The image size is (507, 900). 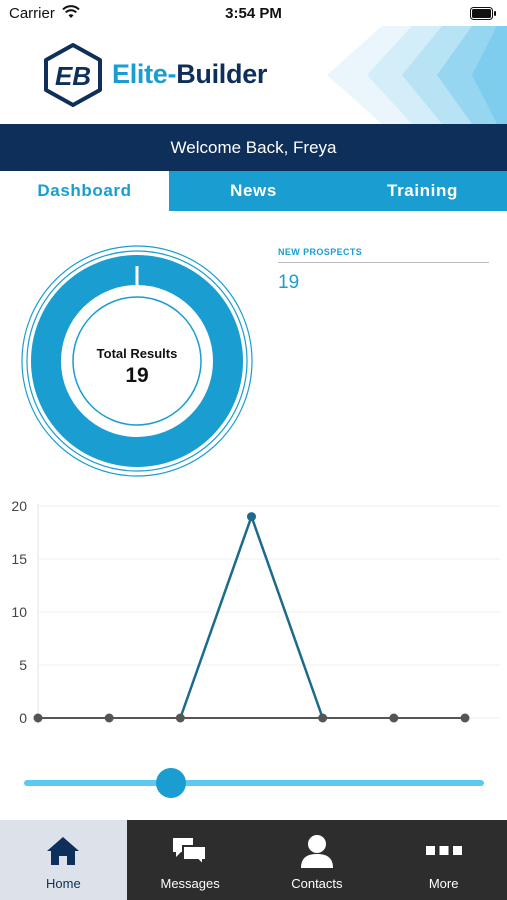 I want to click on status-time: 3:54 PM, so click(x=253, y=13).